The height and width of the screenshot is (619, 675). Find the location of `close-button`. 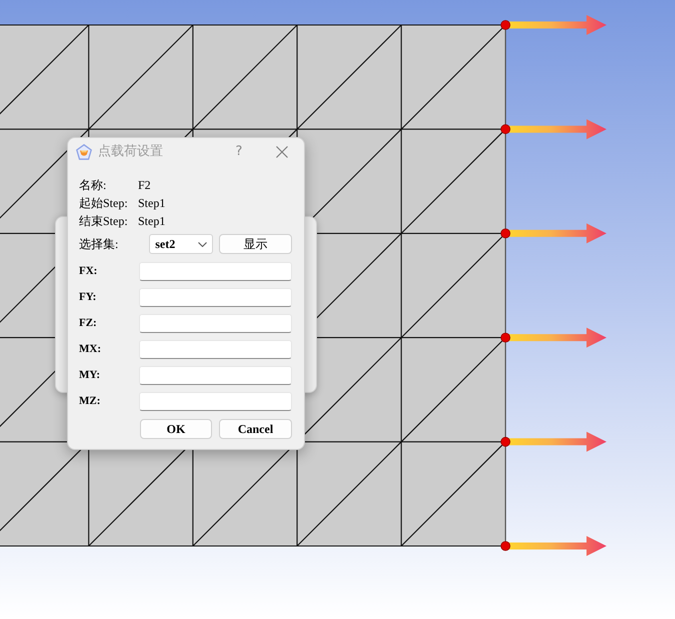

close-button is located at coordinates (282, 152).